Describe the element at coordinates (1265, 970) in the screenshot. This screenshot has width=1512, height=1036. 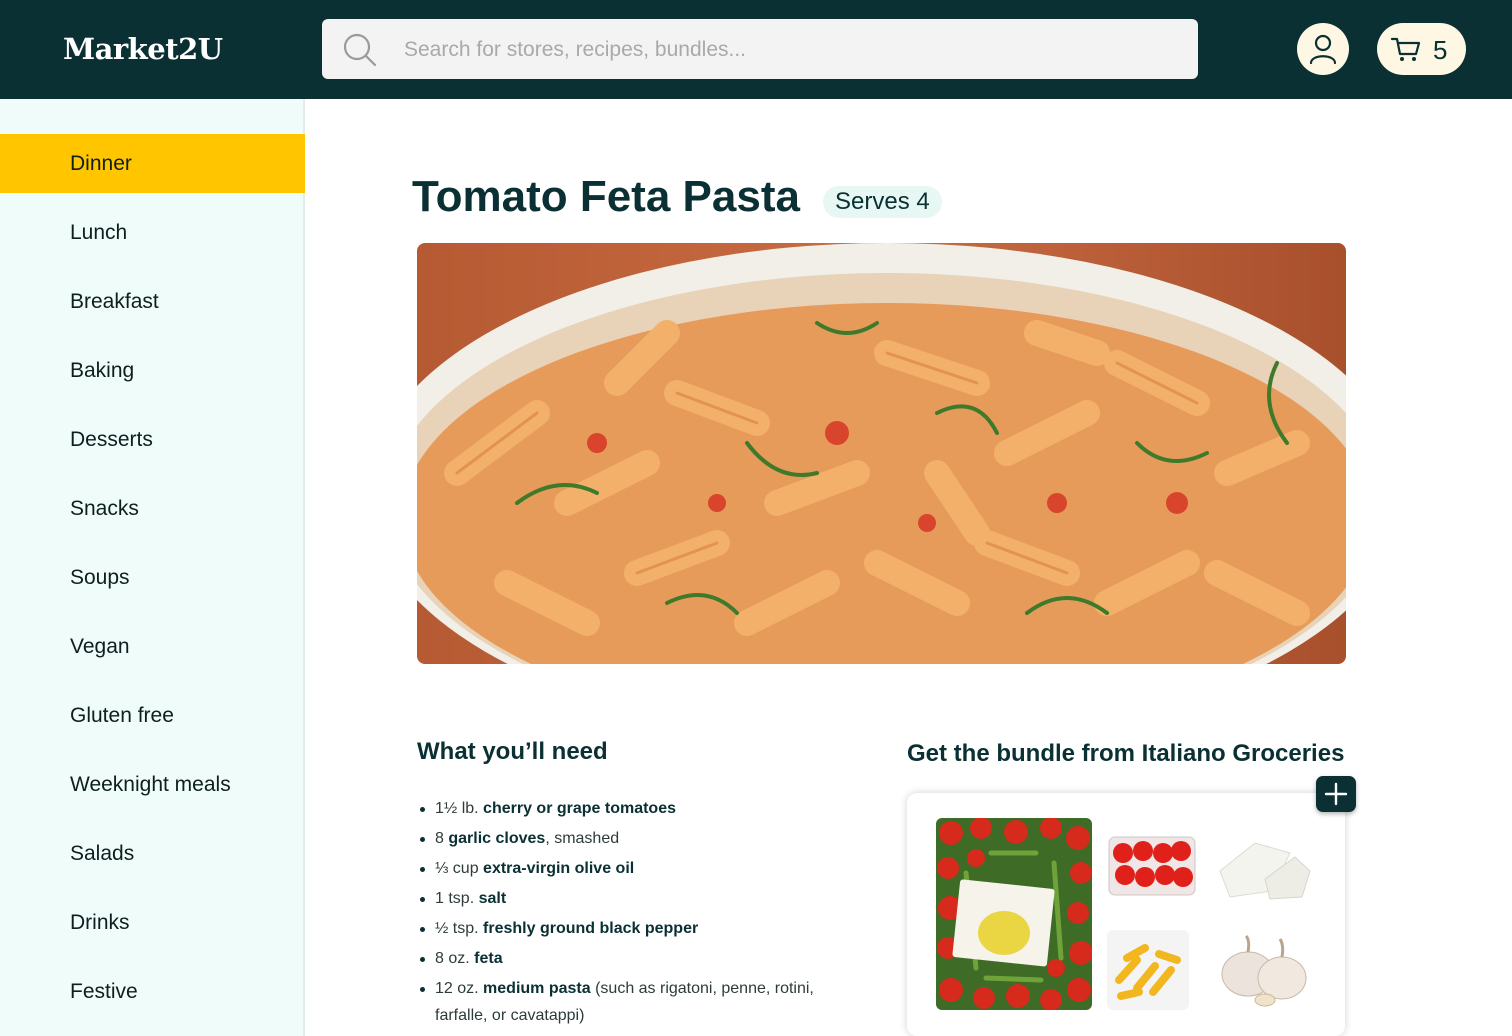
I see `bundle-image-garlic` at that location.